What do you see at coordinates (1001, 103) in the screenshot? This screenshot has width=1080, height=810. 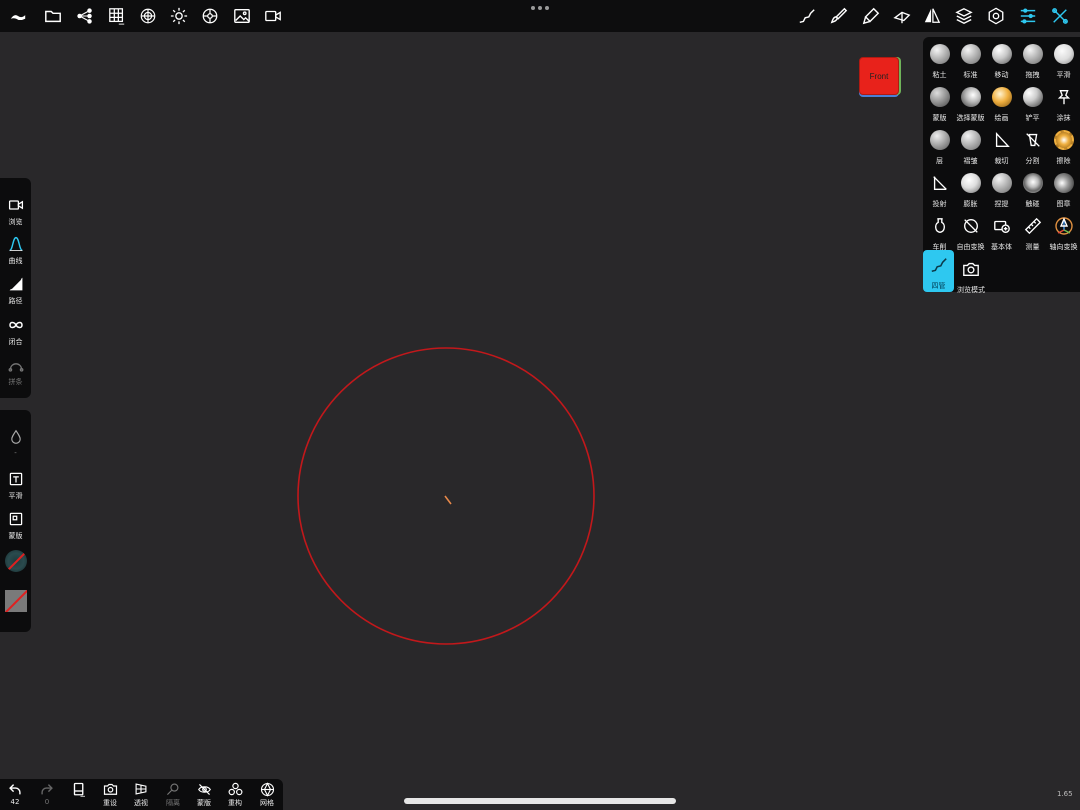 I see `tool-paint: 绘画` at bounding box center [1001, 103].